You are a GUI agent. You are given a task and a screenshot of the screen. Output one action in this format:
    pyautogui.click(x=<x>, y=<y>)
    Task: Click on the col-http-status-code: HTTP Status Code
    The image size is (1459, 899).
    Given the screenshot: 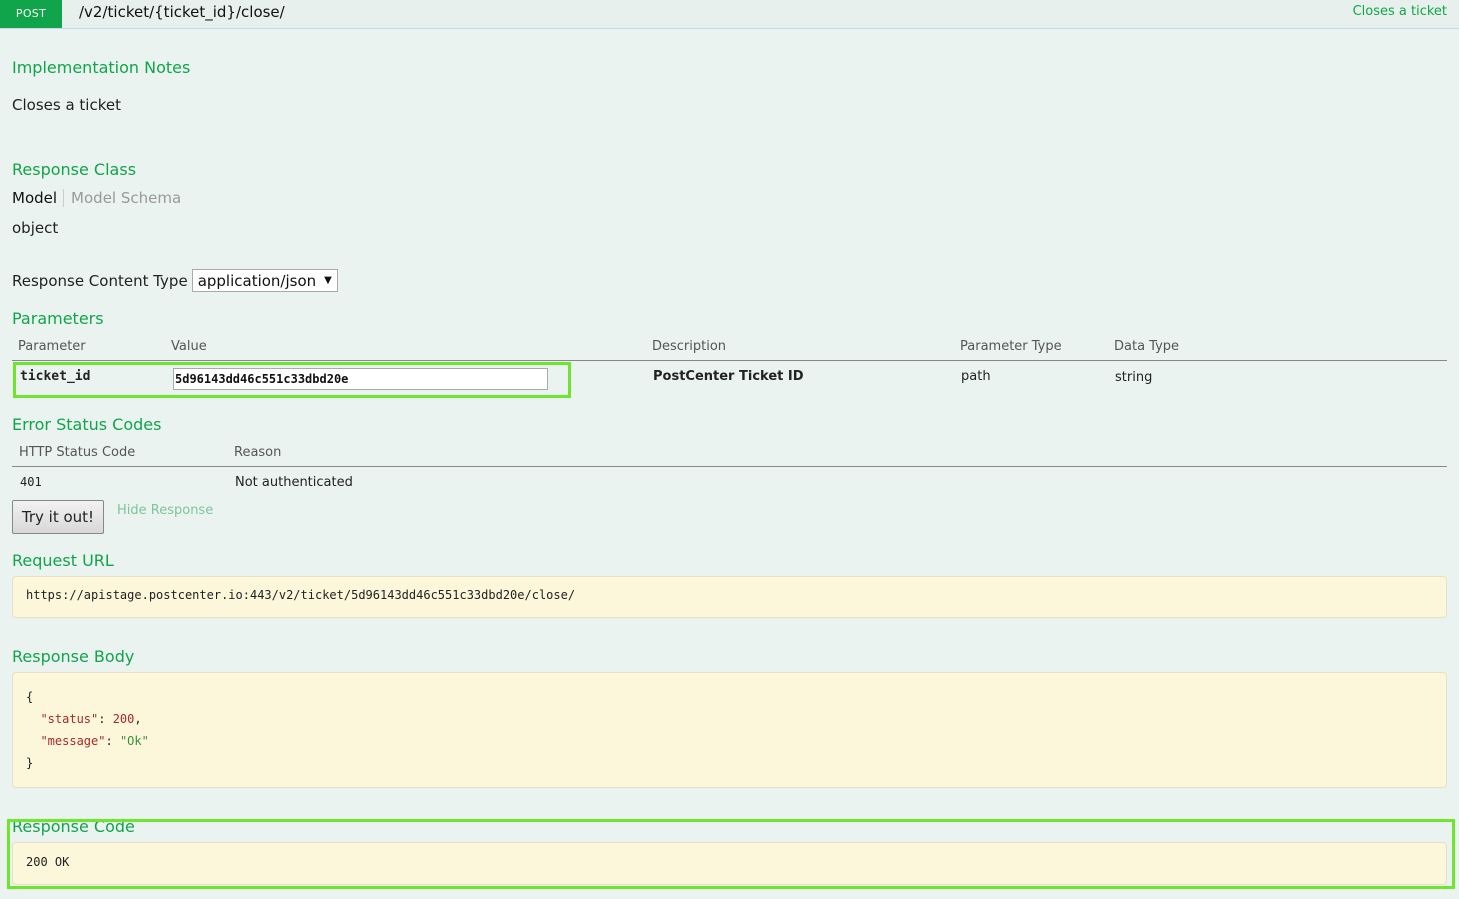 What is the action you would take?
    pyautogui.click(x=77, y=452)
    